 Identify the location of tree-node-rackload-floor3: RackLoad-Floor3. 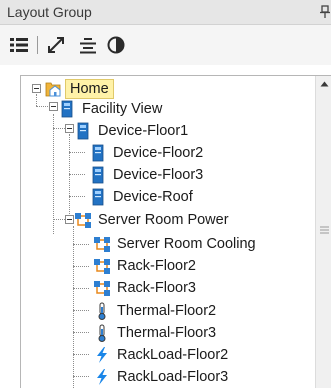
(193, 377).